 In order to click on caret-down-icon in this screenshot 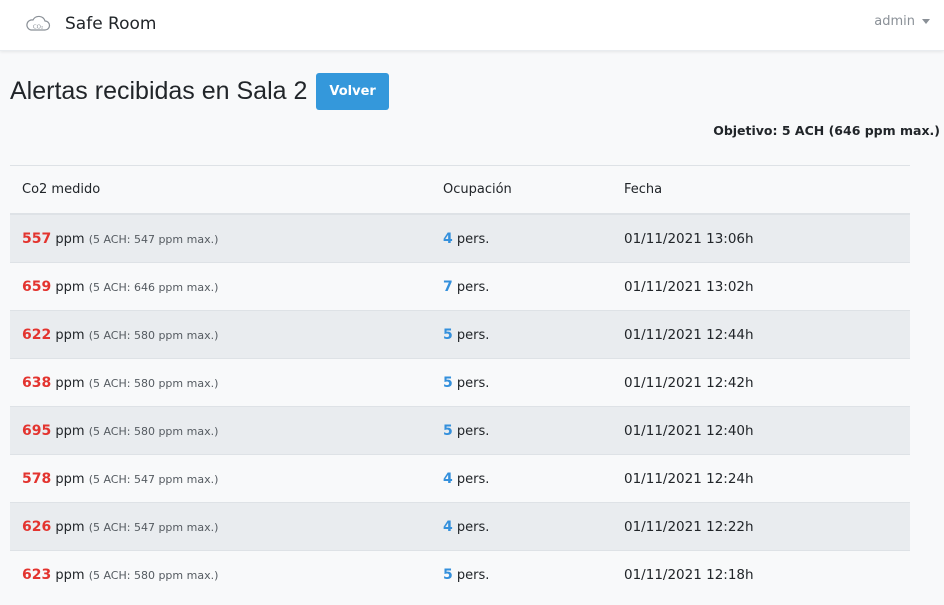, I will do `click(926, 21)`.